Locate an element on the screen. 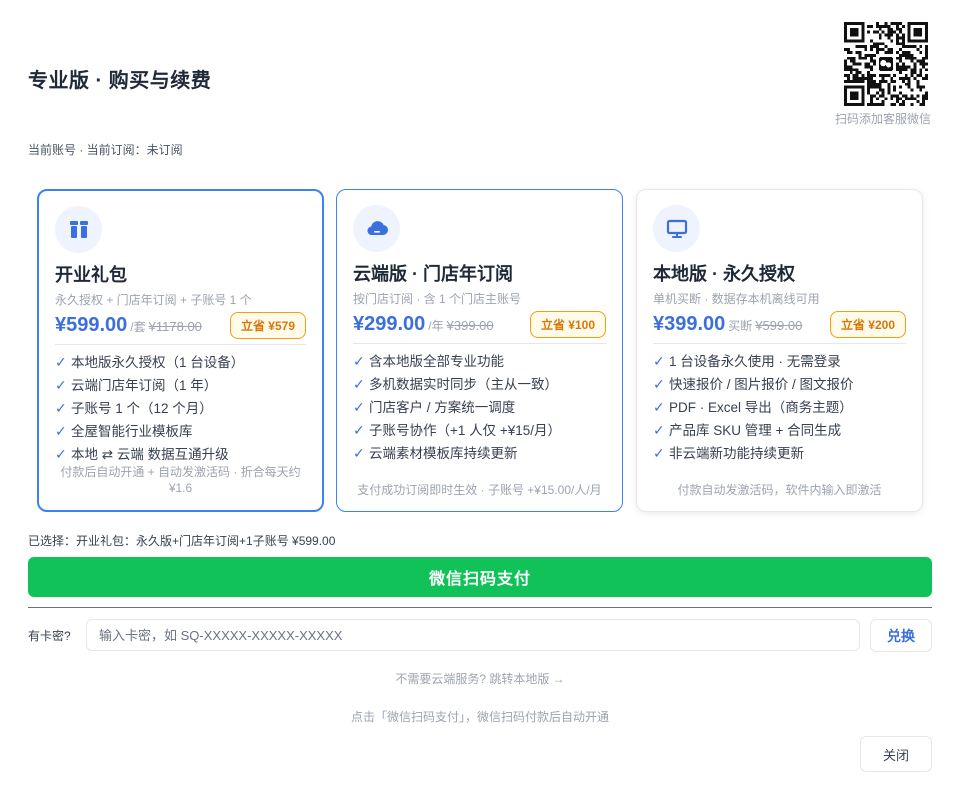  monitor-icon is located at coordinates (676, 228).